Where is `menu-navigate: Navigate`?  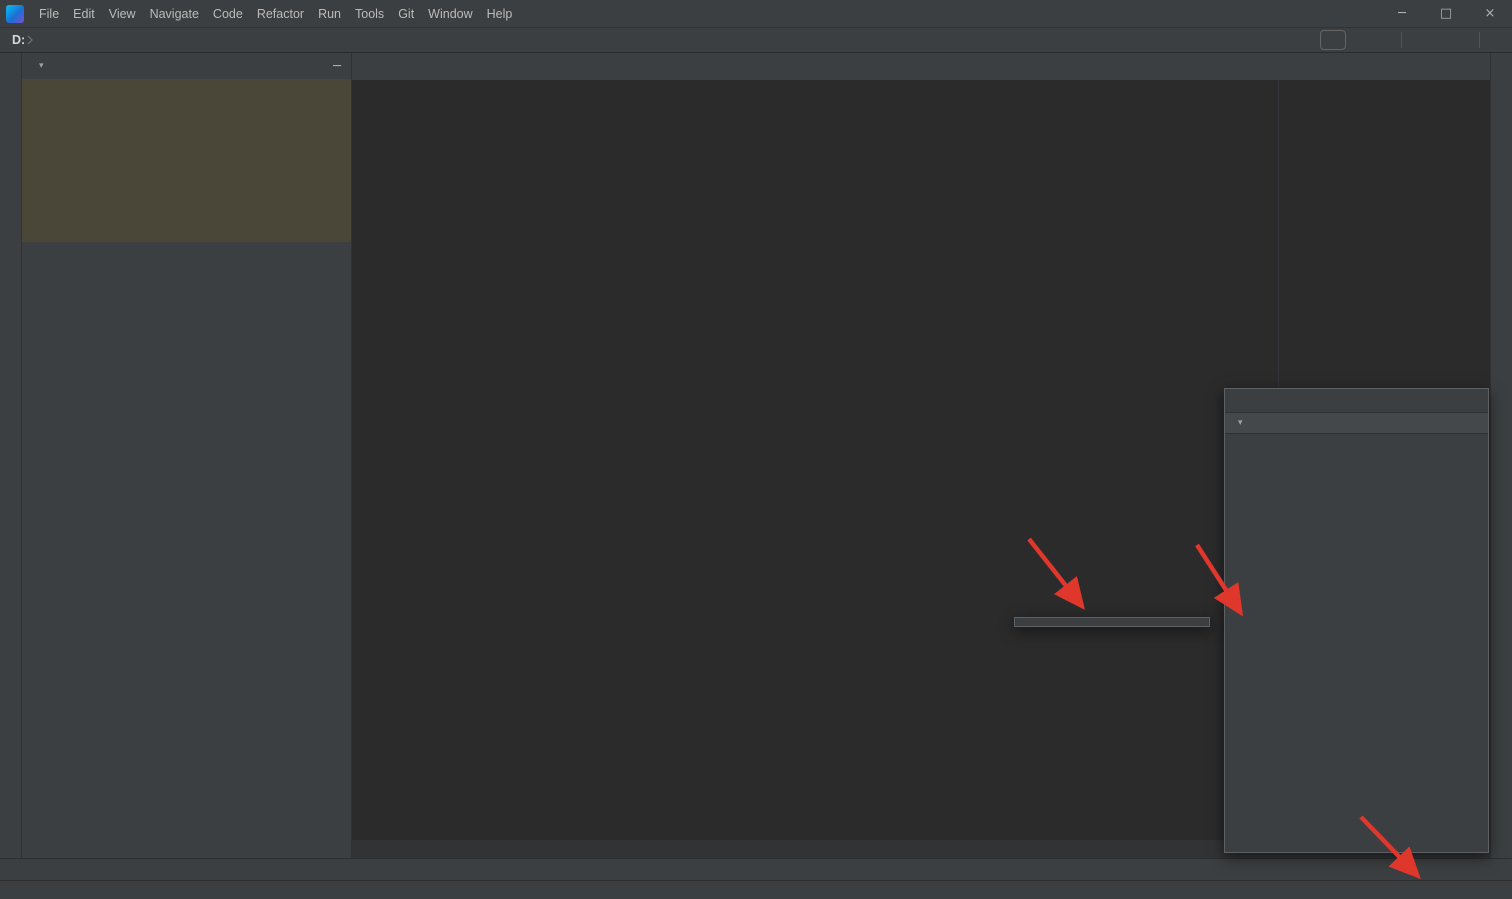 menu-navigate: Navigate is located at coordinates (174, 14).